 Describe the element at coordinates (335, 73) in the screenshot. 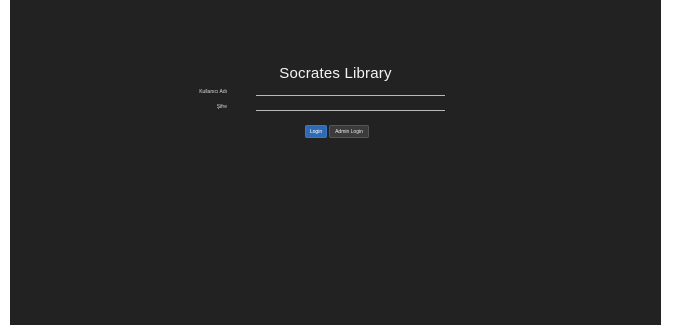

I see `page-title: Socrates Library` at that location.